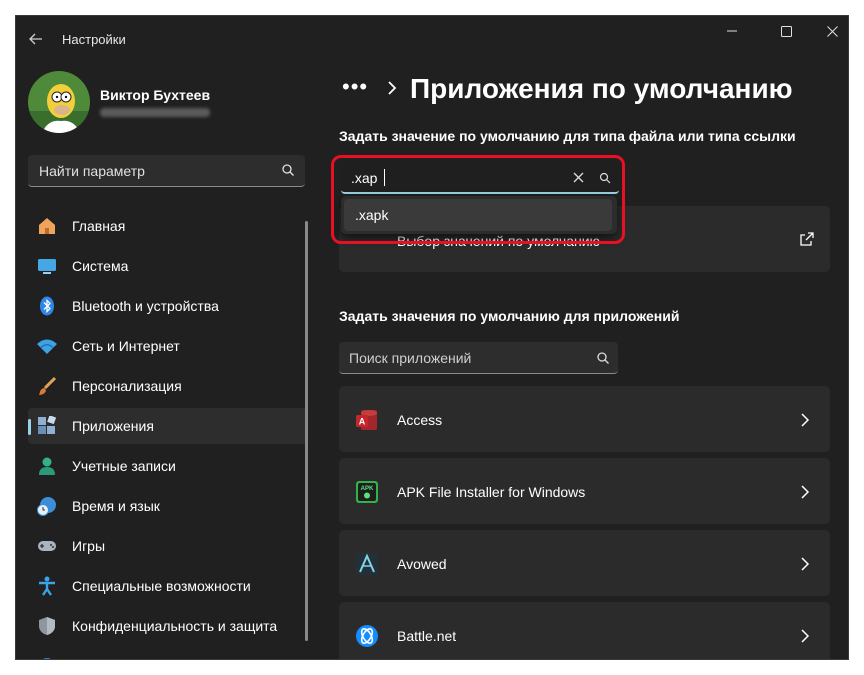 The height and width of the screenshot is (675, 864). I want to click on avatar-image, so click(59, 102).